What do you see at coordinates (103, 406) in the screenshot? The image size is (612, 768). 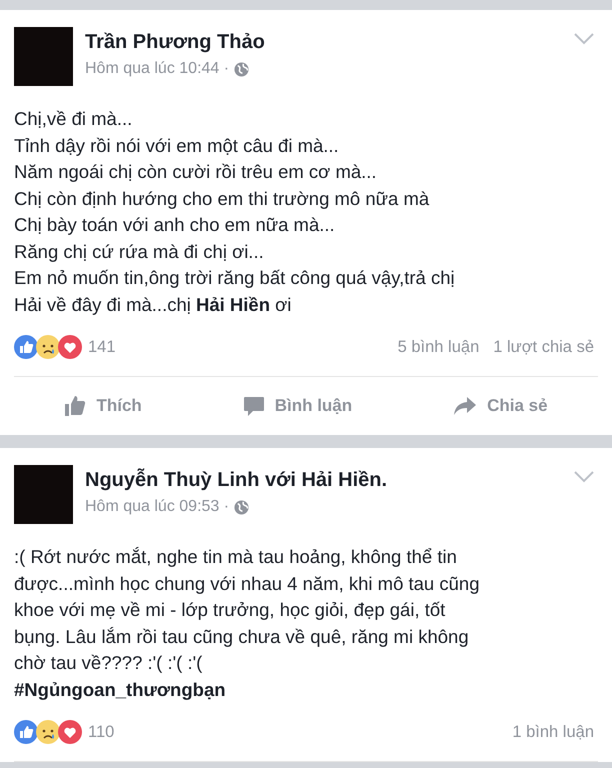 I see `like-button: Thích` at bounding box center [103, 406].